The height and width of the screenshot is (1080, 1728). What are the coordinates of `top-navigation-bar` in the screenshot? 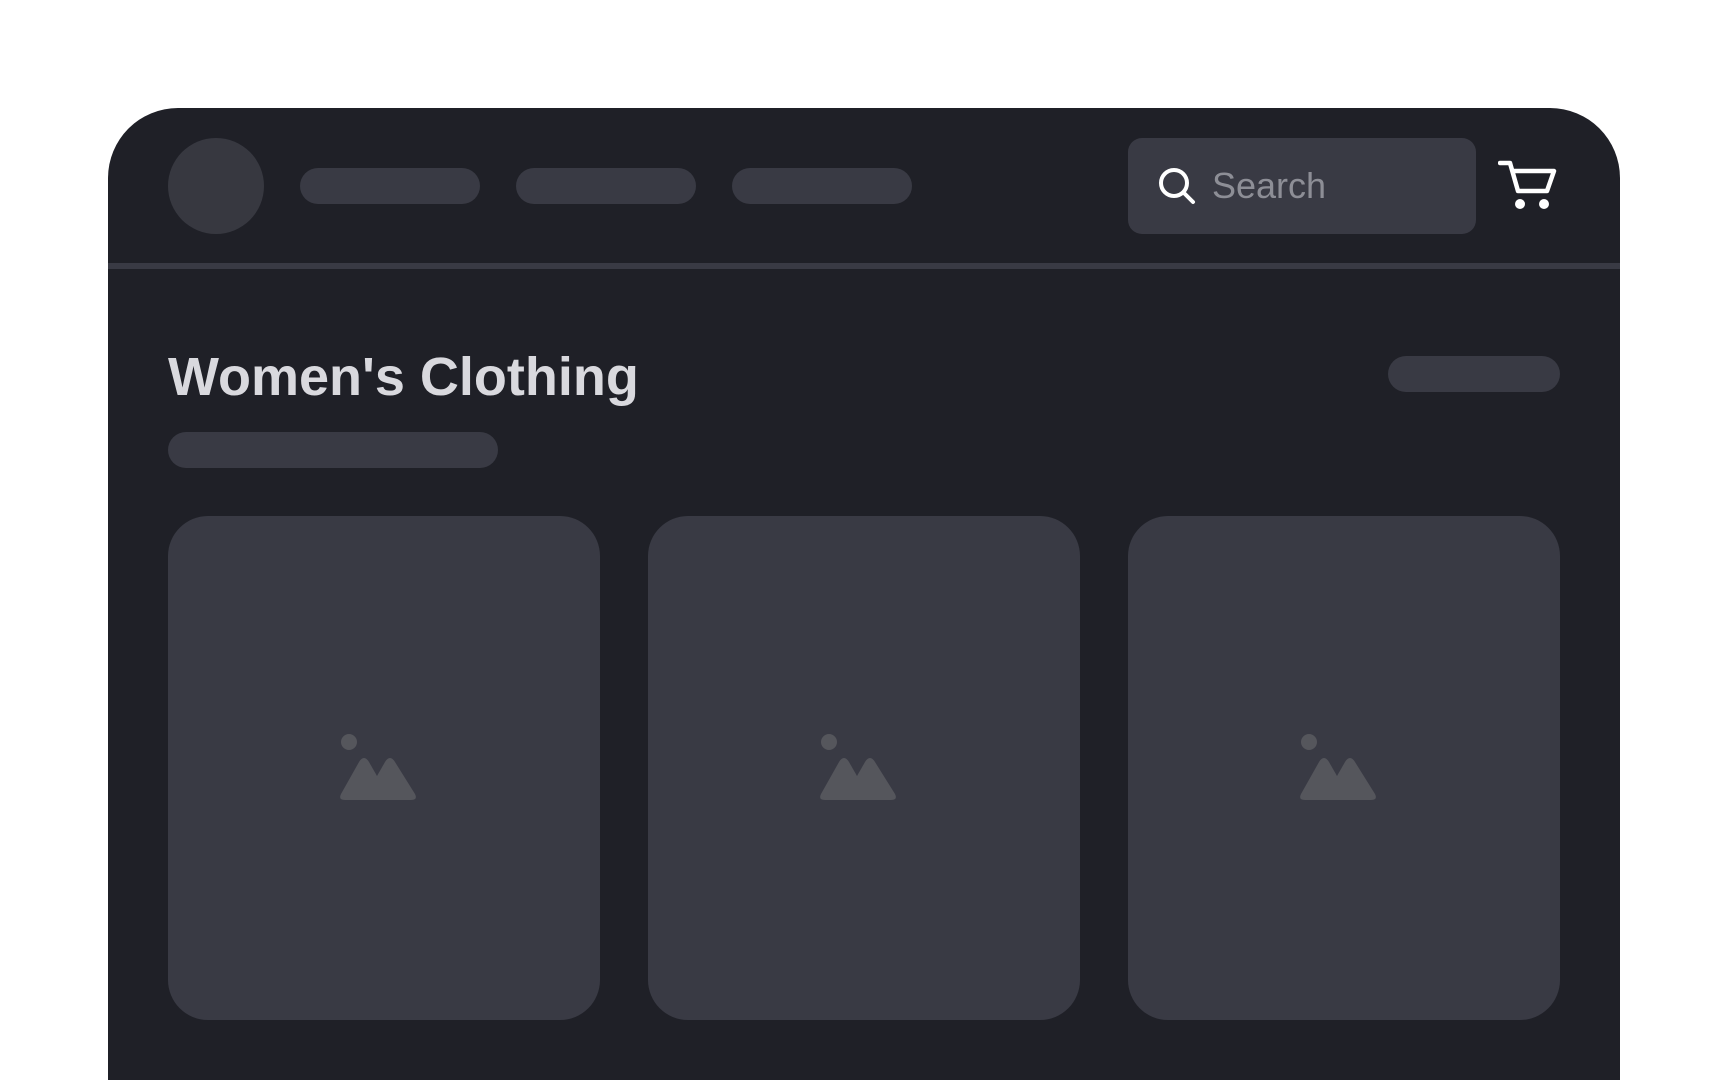 It's located at (864, 186).